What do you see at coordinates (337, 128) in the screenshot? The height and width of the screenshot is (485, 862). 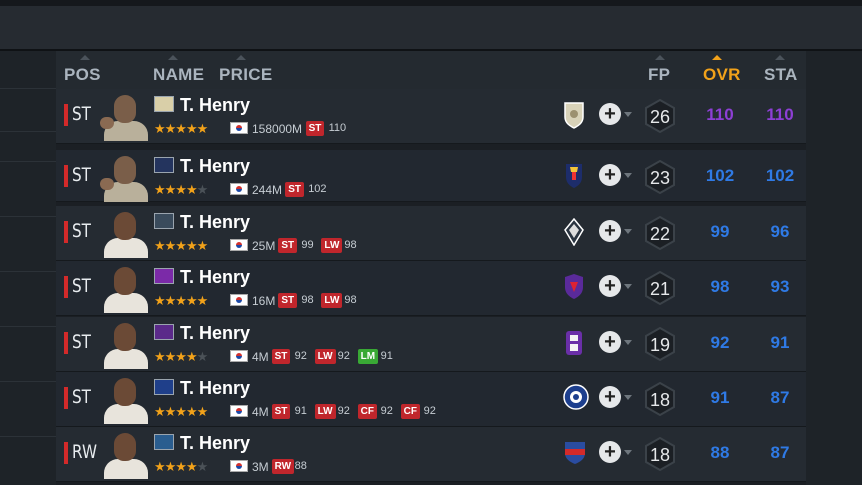 I see `position-rating: 110` at bounding box center [337, 128].